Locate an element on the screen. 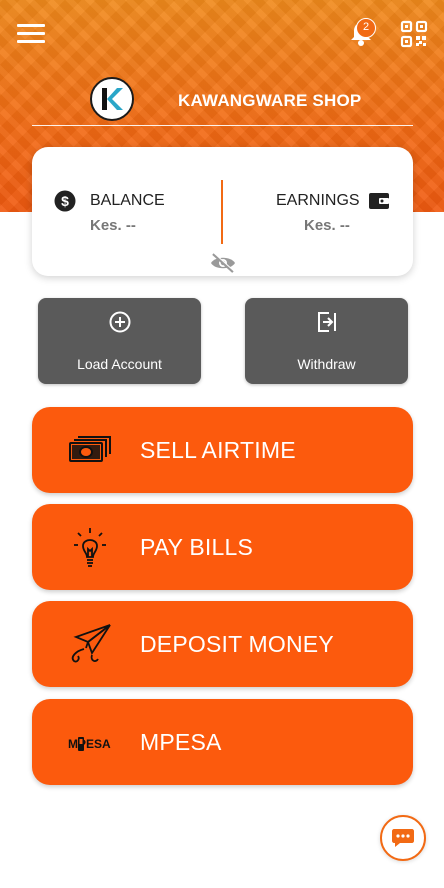 The height and width of the screenshot is (888, 444). balance-card: $ BALANCE Kes. -- EARNINGS Kes. -- is located at coordinates (222, 211).